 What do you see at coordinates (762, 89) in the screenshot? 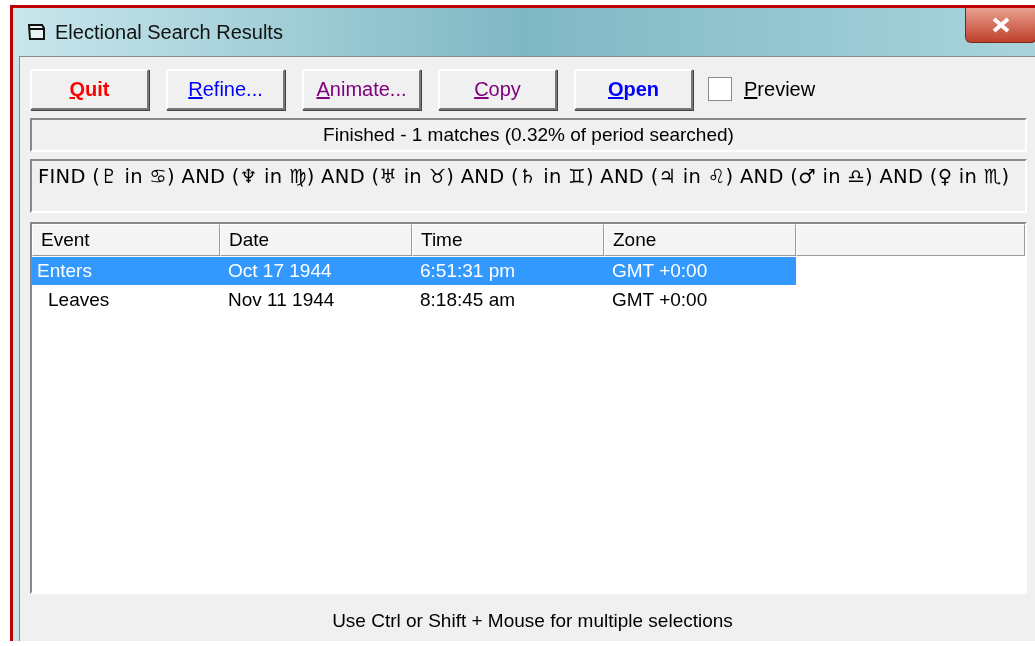
I see `preview-checkbox: Preview` at bounding box center [762, 89].